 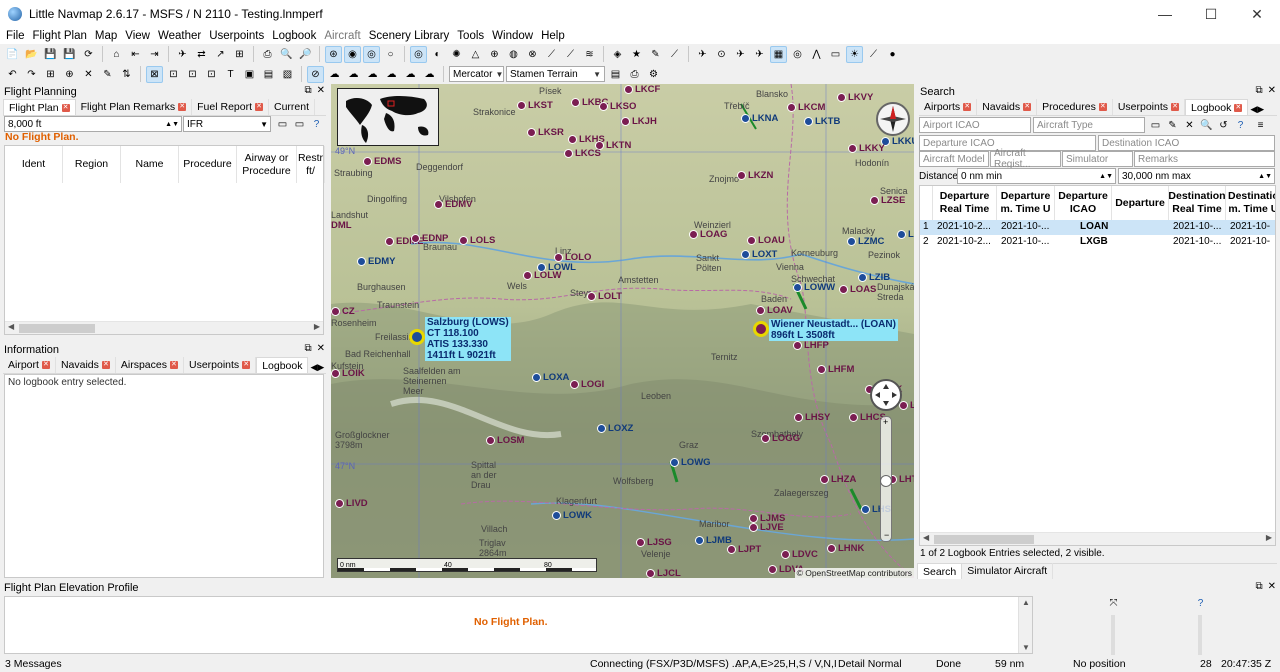 What do you see at coordinates (182, 54) in the screenshot?
I see `route-calc-icon: ✈` at bounding box center [182, 54].